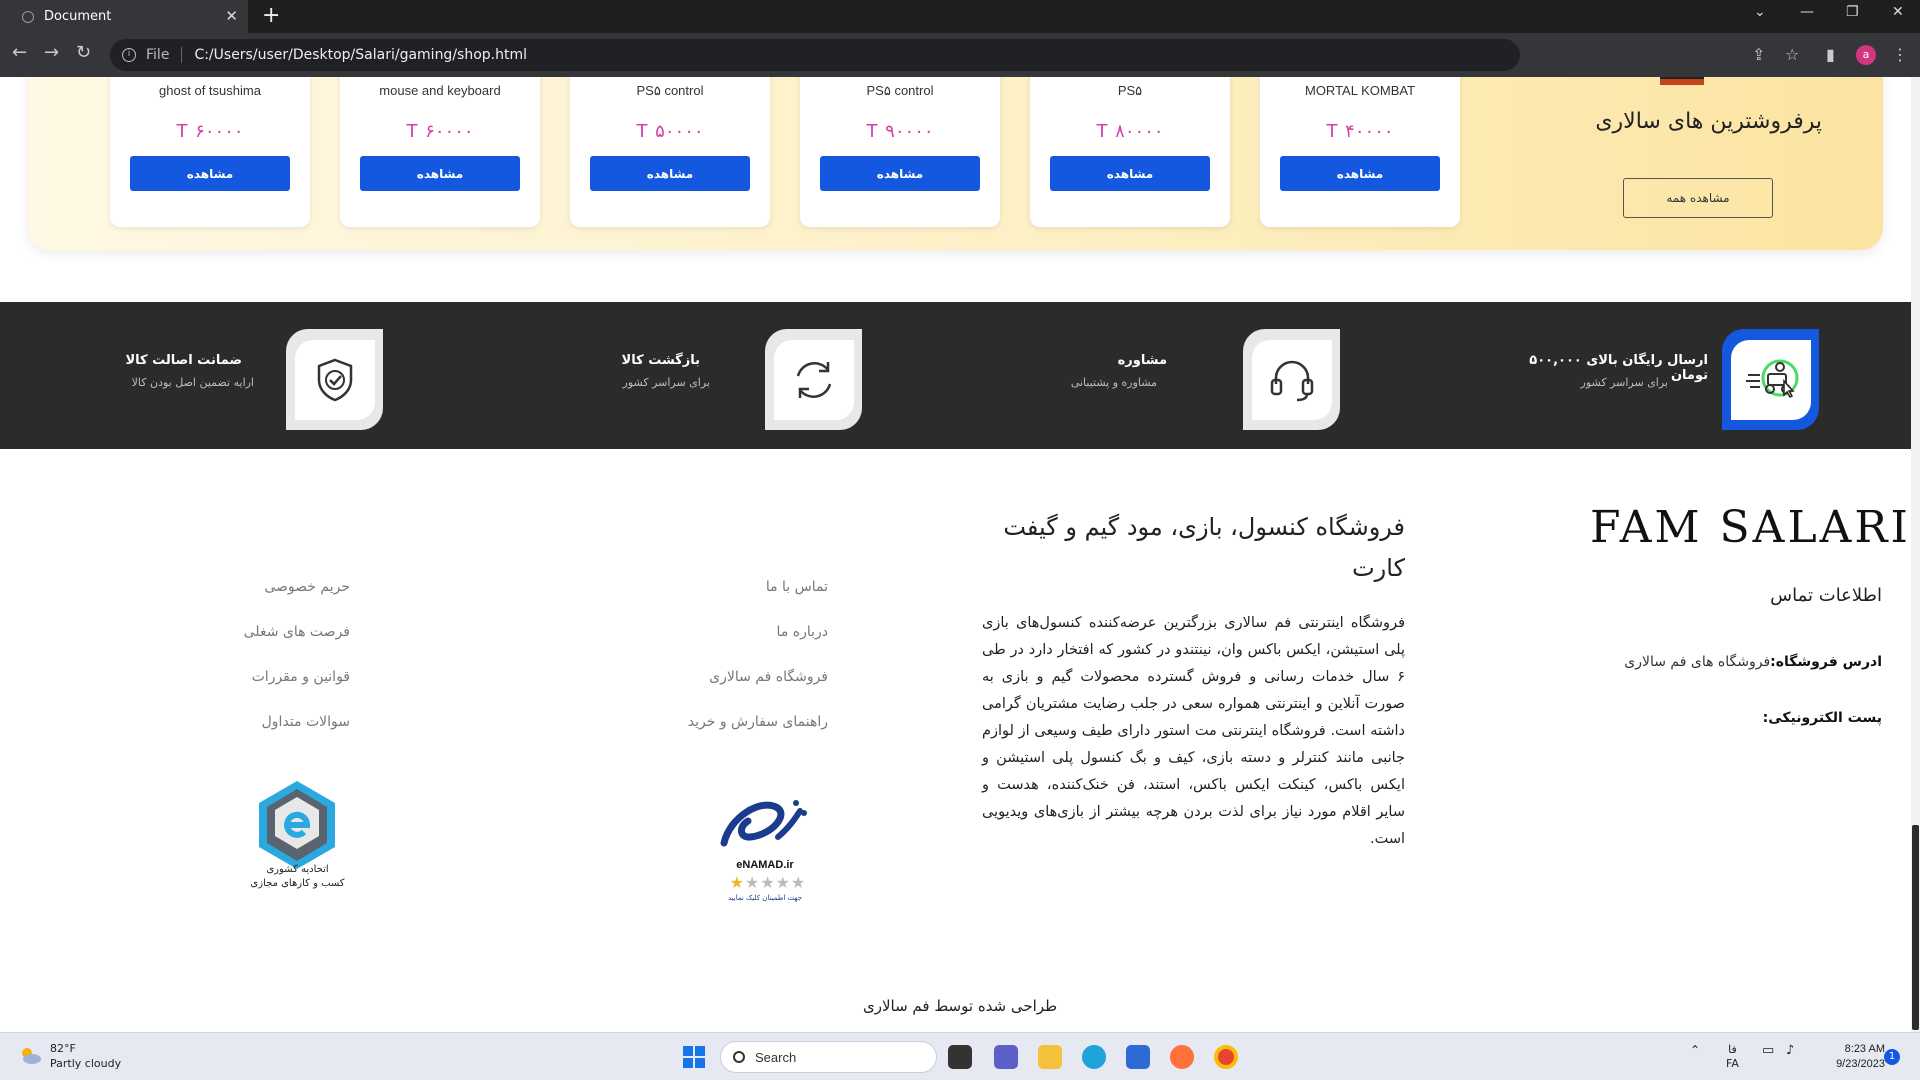  I want to click on footer-link: راهنمای سفارش و خرید, so click(728, 736).